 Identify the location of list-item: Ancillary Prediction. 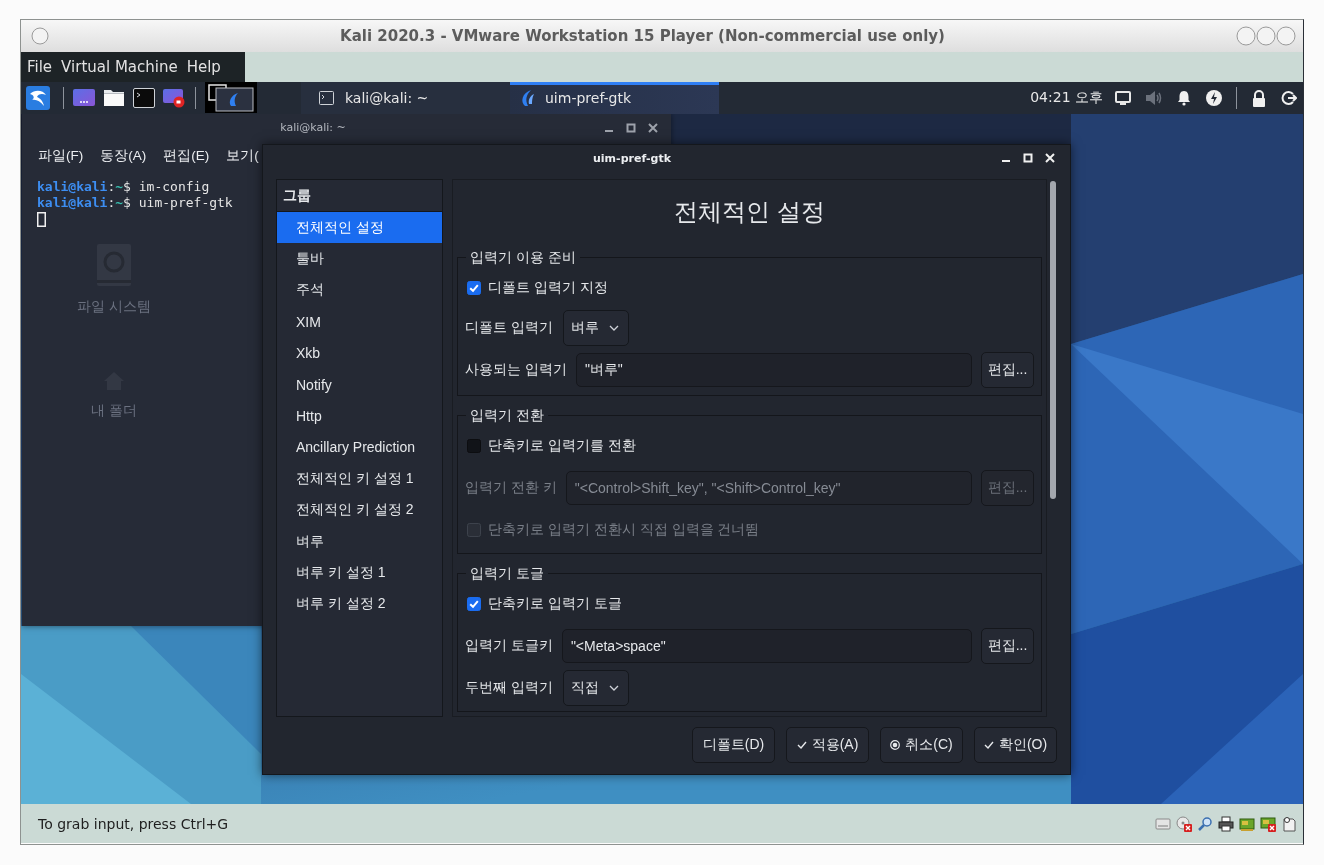
(359, 447).